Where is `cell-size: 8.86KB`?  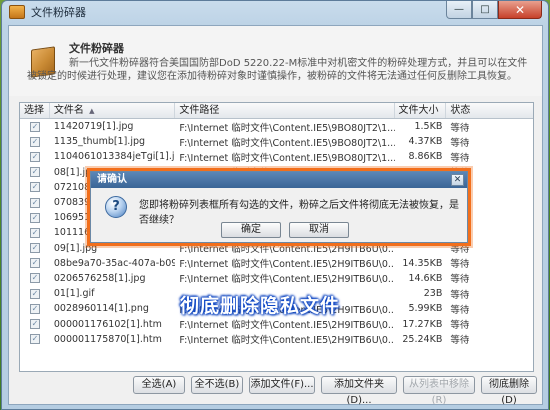
cell-size: 8.86KB is located at coordinates (425, 157).